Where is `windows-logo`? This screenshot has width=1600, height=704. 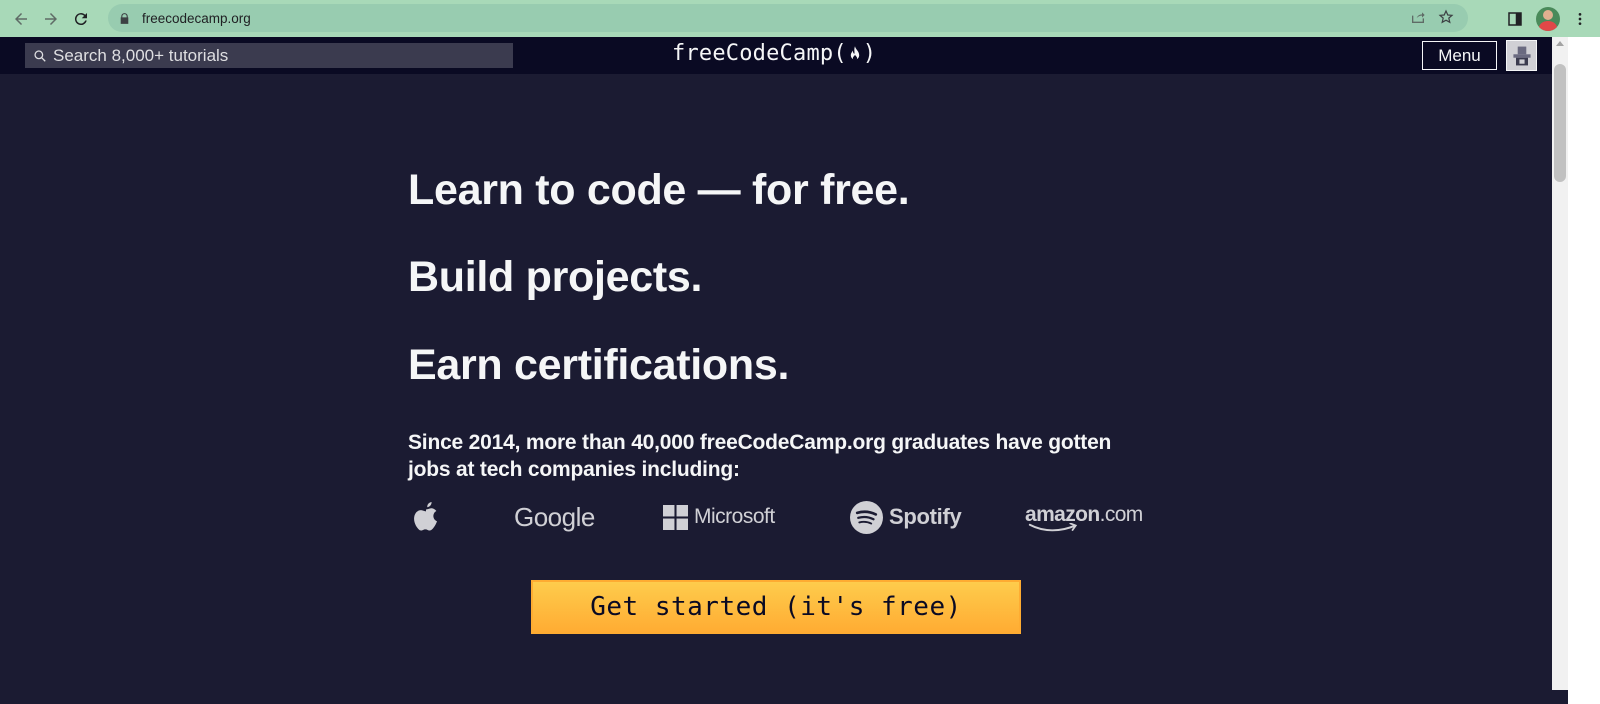 windows-logo is located at coordinates (675, 517).